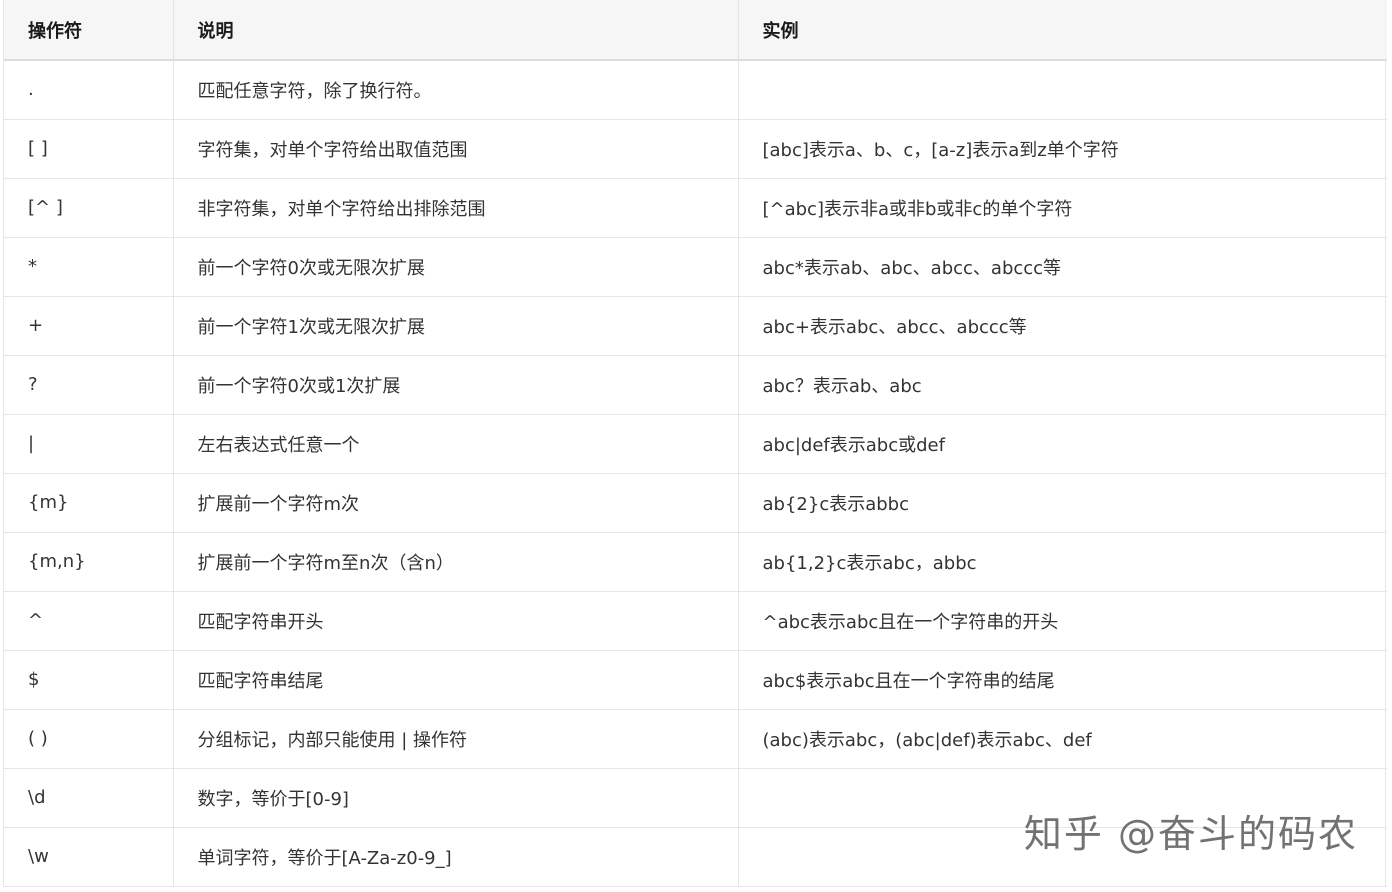 The height and width of the screenshot is (892, 1392). I want to click on description-cell: 前一个字符0次或无限次扩展, so click(455, 267).